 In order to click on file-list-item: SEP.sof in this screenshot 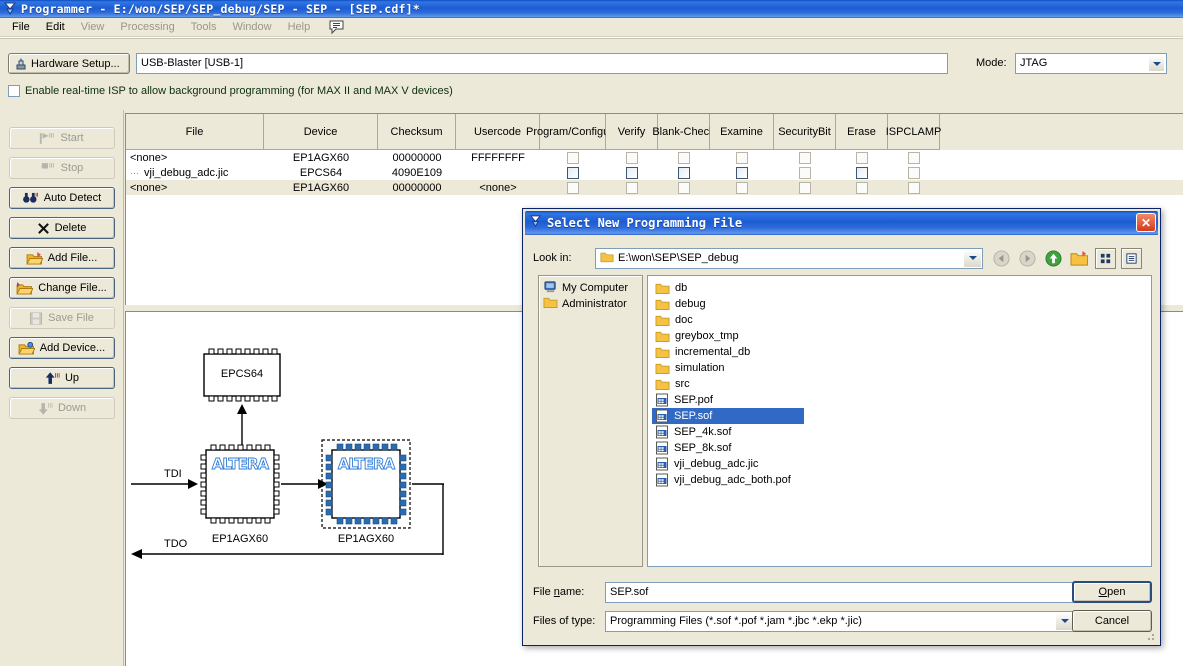, I will do `click(728, 416)`.